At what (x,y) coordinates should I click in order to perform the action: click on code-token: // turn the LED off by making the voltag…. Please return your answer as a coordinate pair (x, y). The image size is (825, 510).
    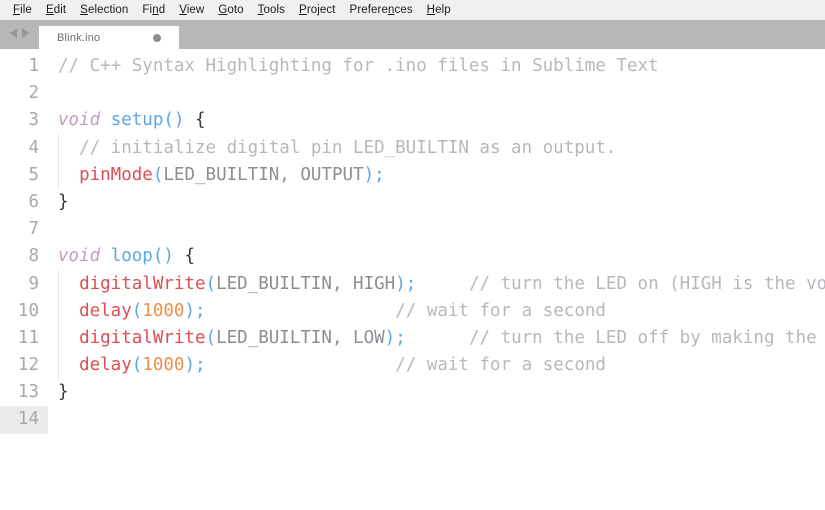
    Looking at the image, I should click on (642, 337).